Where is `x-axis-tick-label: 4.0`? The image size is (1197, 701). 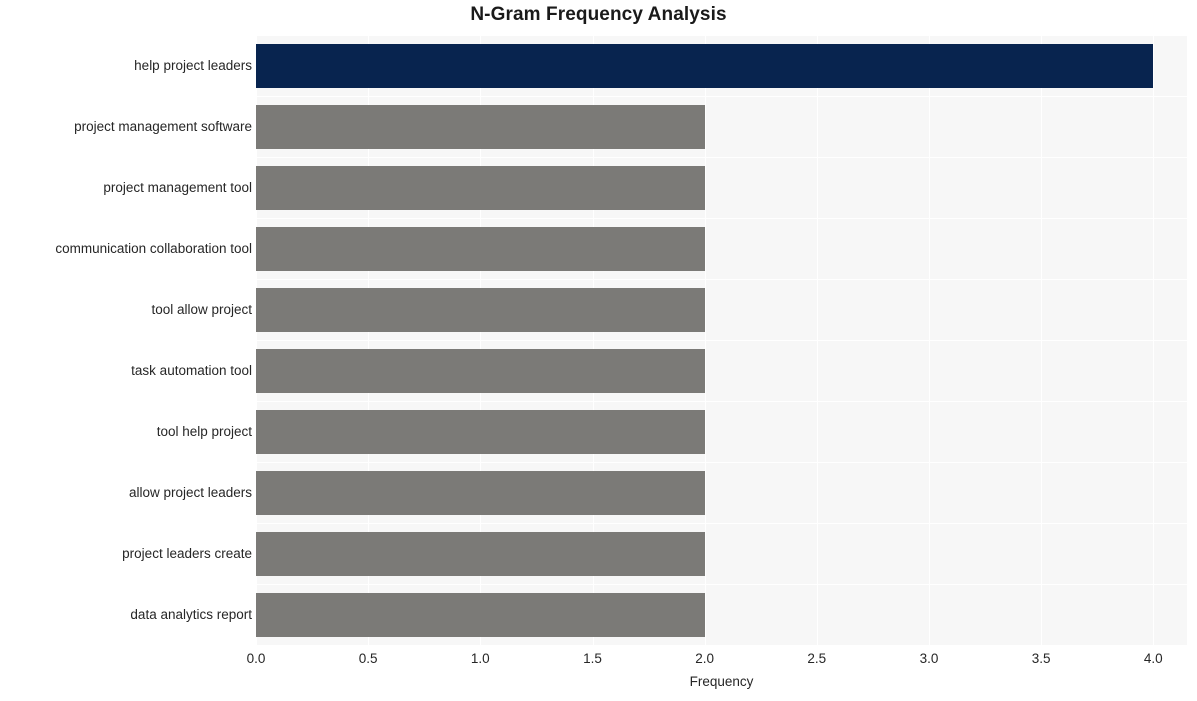
x-axis-tick-label: 4.0 is located at coordinates (1153, 658).